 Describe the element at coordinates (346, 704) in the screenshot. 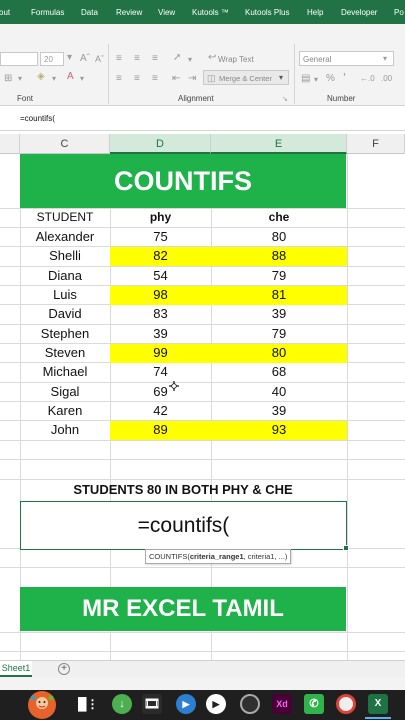

I see `chrome-icon` at that location.